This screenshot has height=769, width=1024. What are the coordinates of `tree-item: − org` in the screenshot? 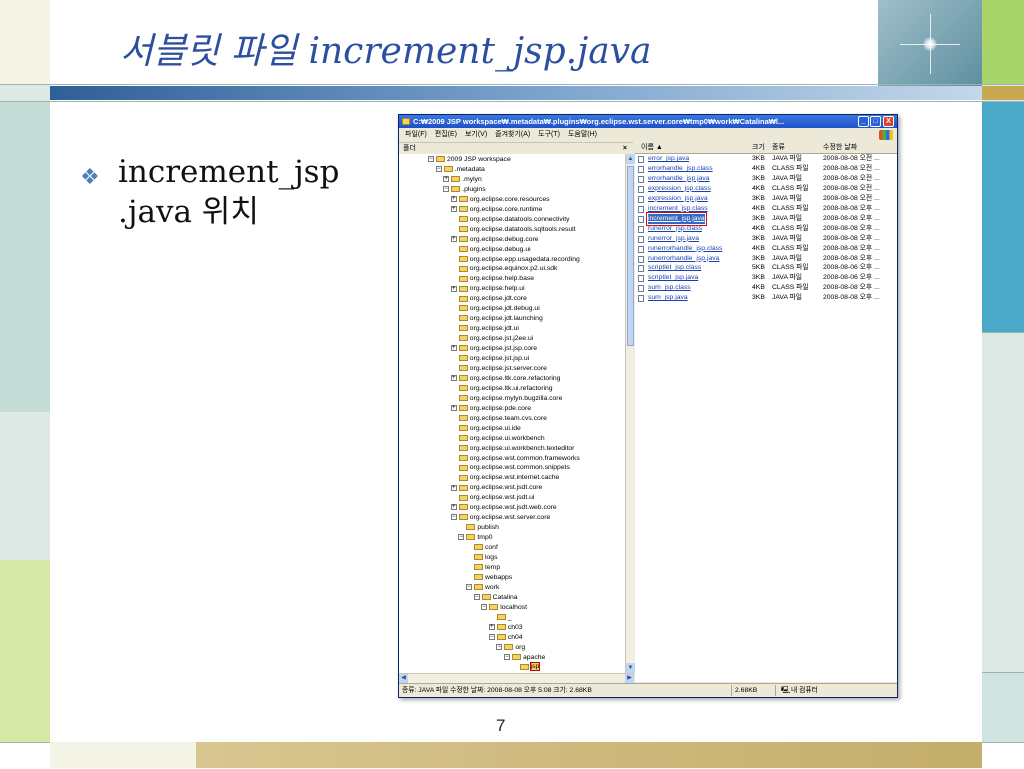 It's located at (510, 648).